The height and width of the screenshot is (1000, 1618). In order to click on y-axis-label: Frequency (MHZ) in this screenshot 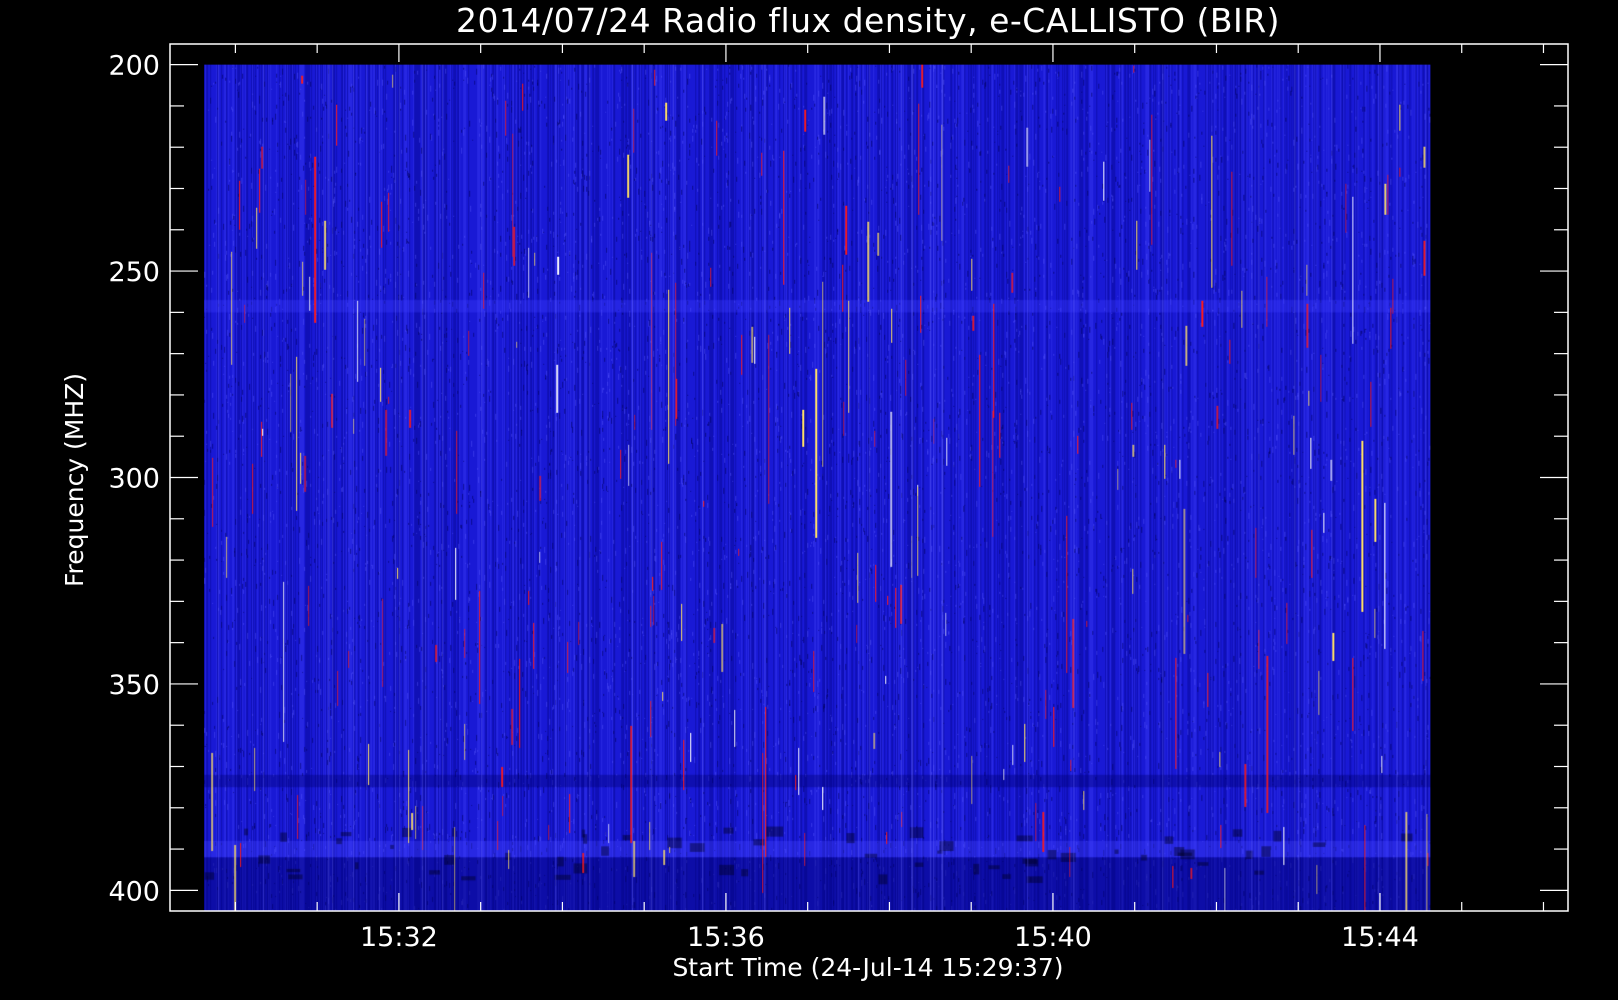, I will do `click(74, 480)`.